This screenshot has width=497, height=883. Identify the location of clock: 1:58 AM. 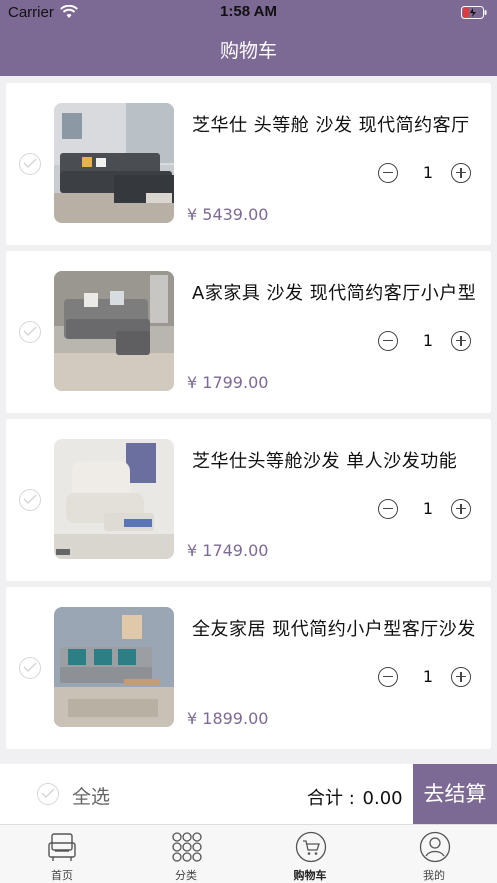
(248, 11).